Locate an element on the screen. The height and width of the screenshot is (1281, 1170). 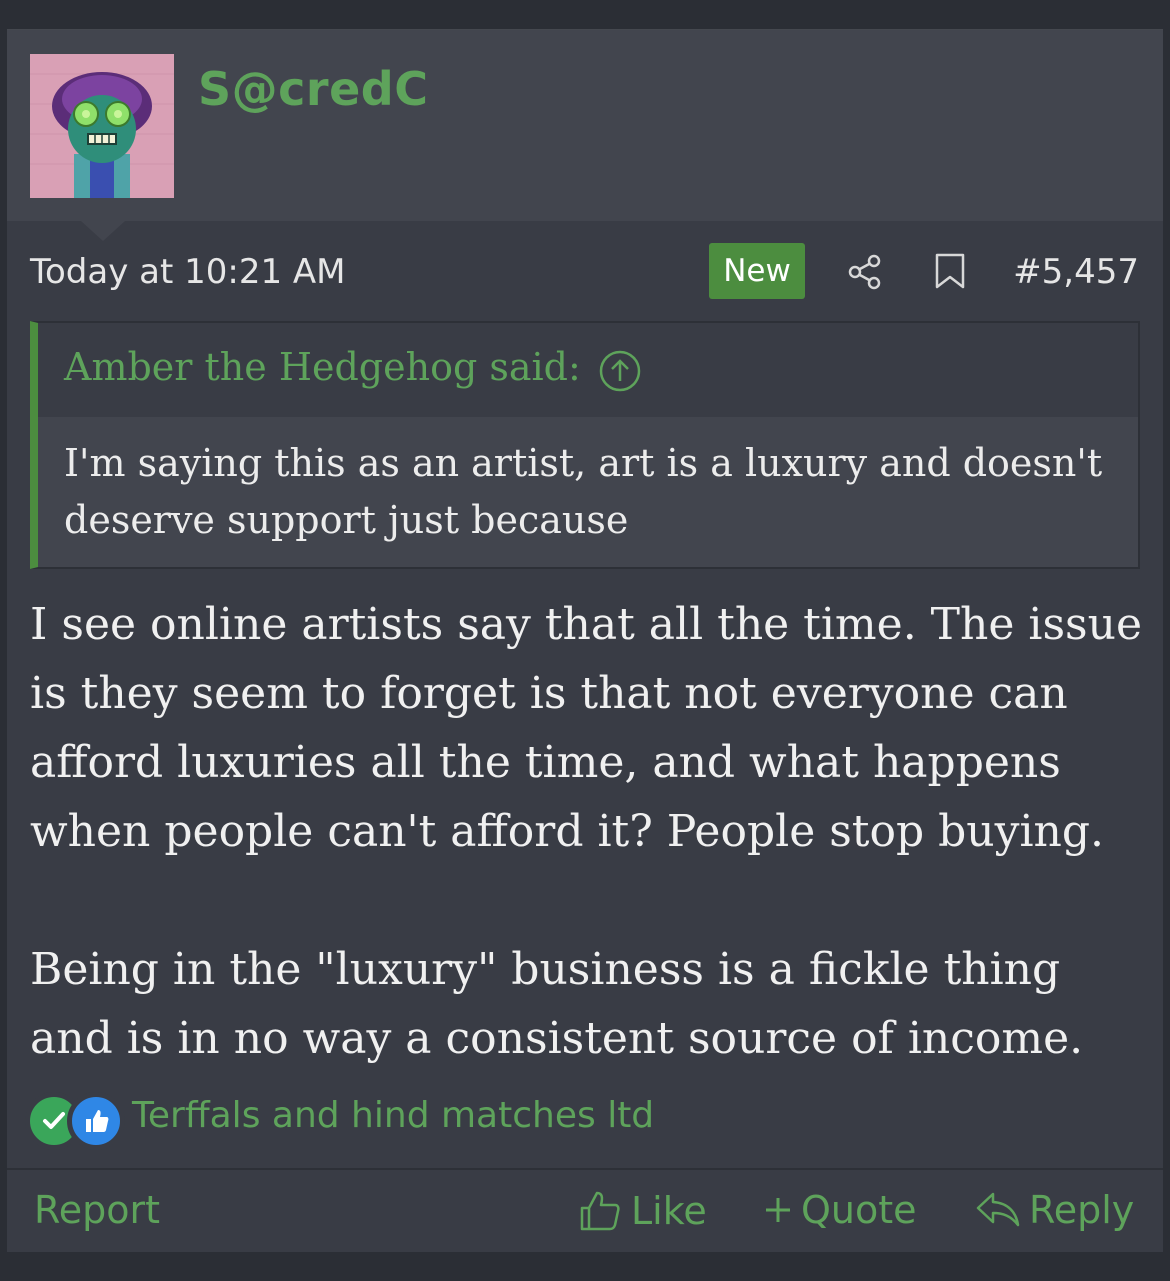
quote-label: Quote is located at coordinates (859, 1210).